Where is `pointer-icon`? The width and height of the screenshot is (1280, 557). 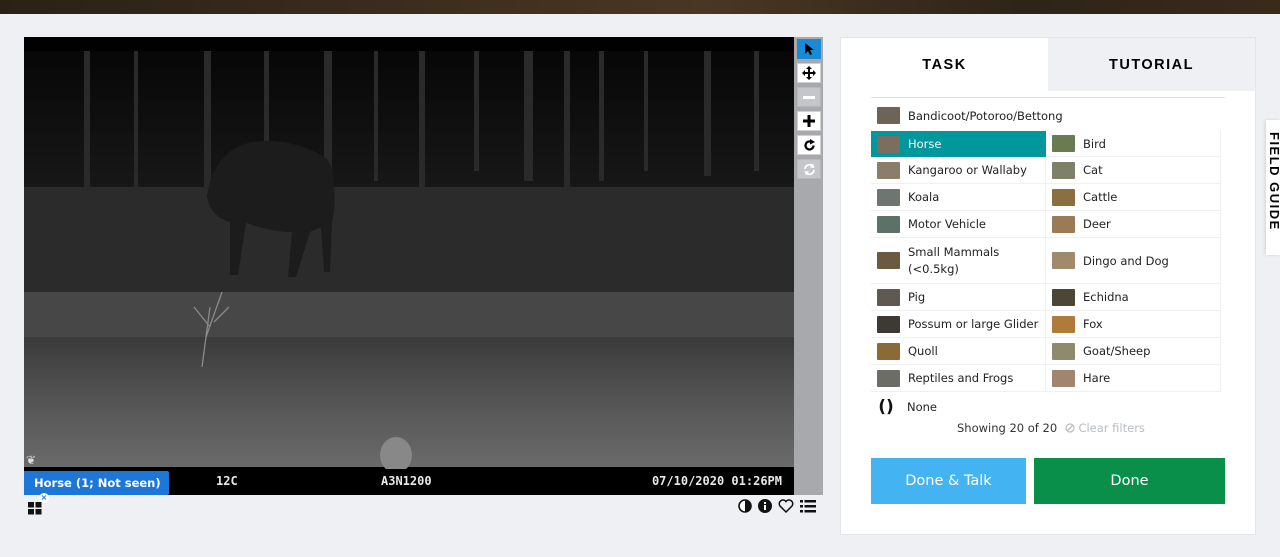
pointer-icon is located at coordinates (809, 49).